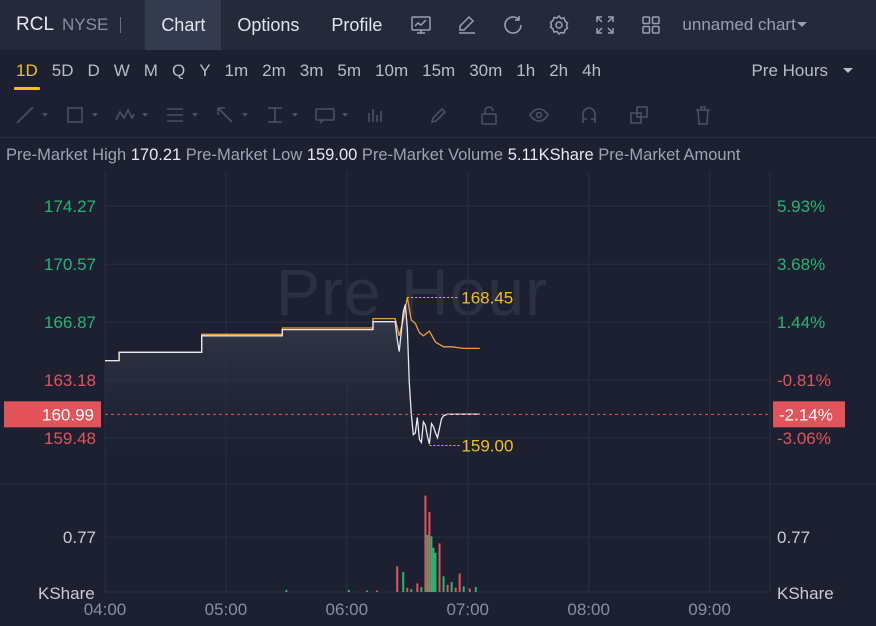 The height and width of the screenshot is (626, 876). Describe the element at coordinates (513, 25) in the screenshot. I see `refresh-icon` at that location.